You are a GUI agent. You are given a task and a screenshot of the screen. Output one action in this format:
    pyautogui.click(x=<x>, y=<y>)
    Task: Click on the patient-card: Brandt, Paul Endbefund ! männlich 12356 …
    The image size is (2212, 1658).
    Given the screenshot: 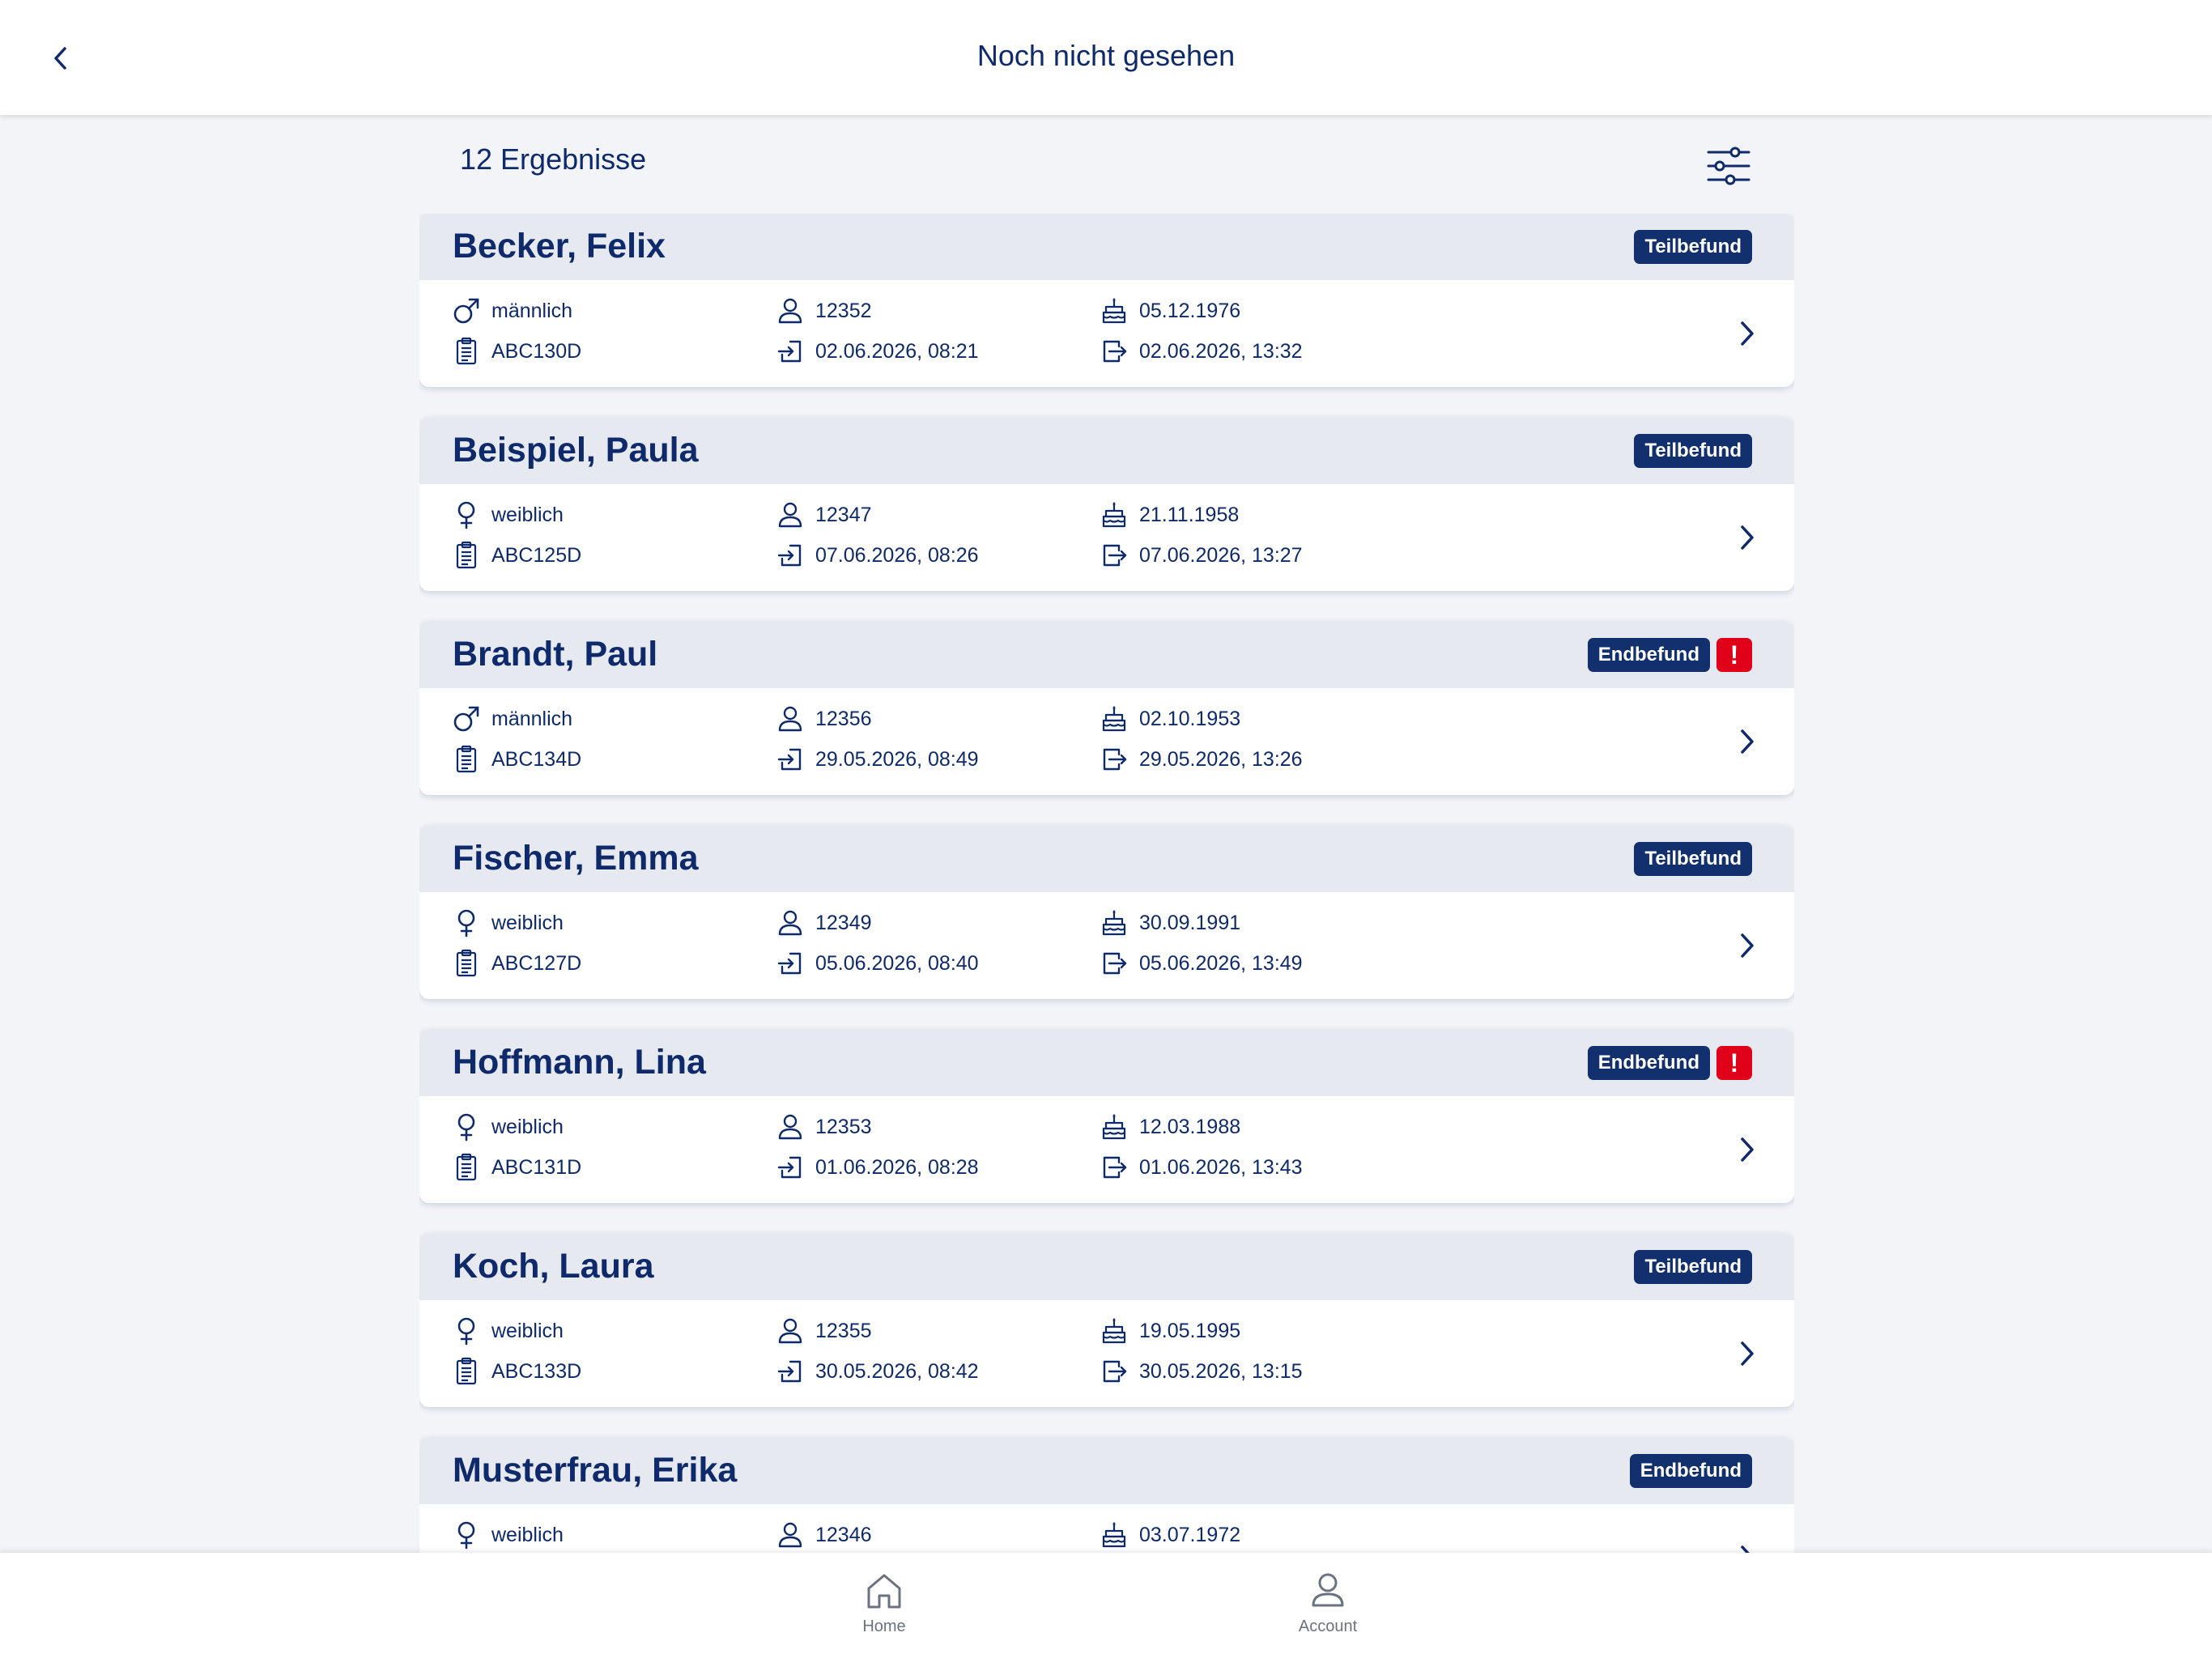 What is the action you would take?
    pyautogui.click(x=1106, y=708)
    